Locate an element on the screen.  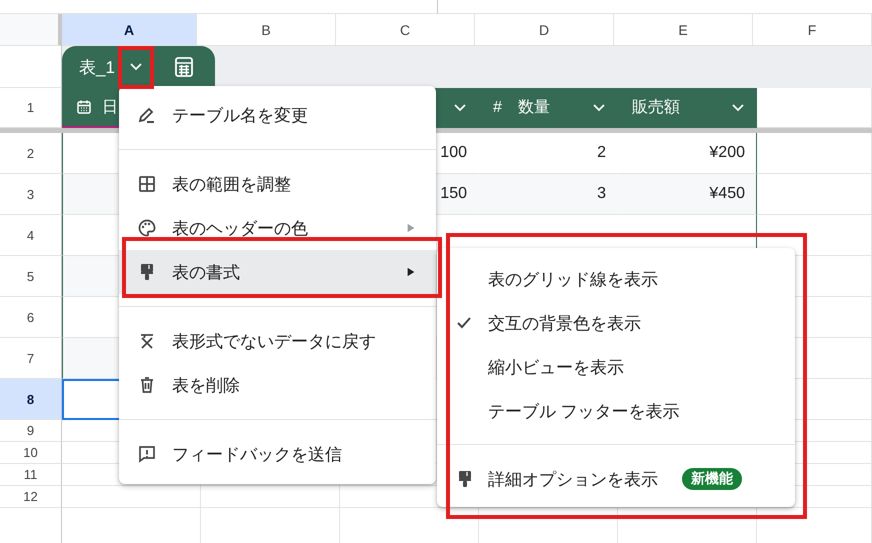
menu-item: フィードバックを送信 is located at coordinates (277, 454).